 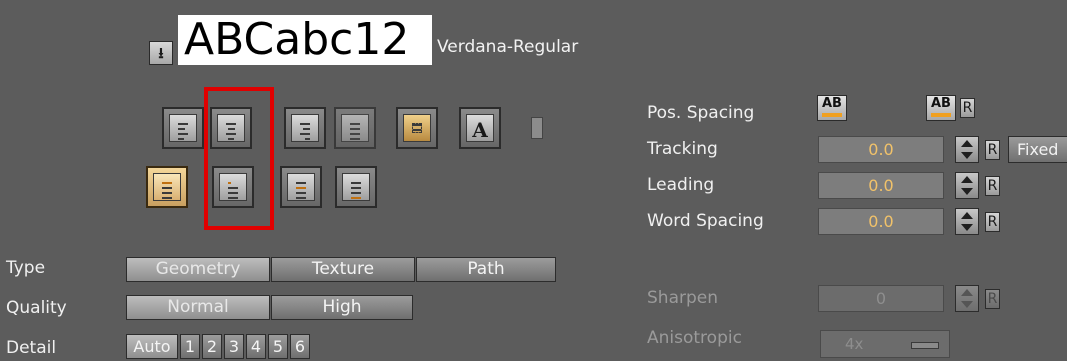 I want to click on sharpen-reset-button: R, so click(x=992, y=299).